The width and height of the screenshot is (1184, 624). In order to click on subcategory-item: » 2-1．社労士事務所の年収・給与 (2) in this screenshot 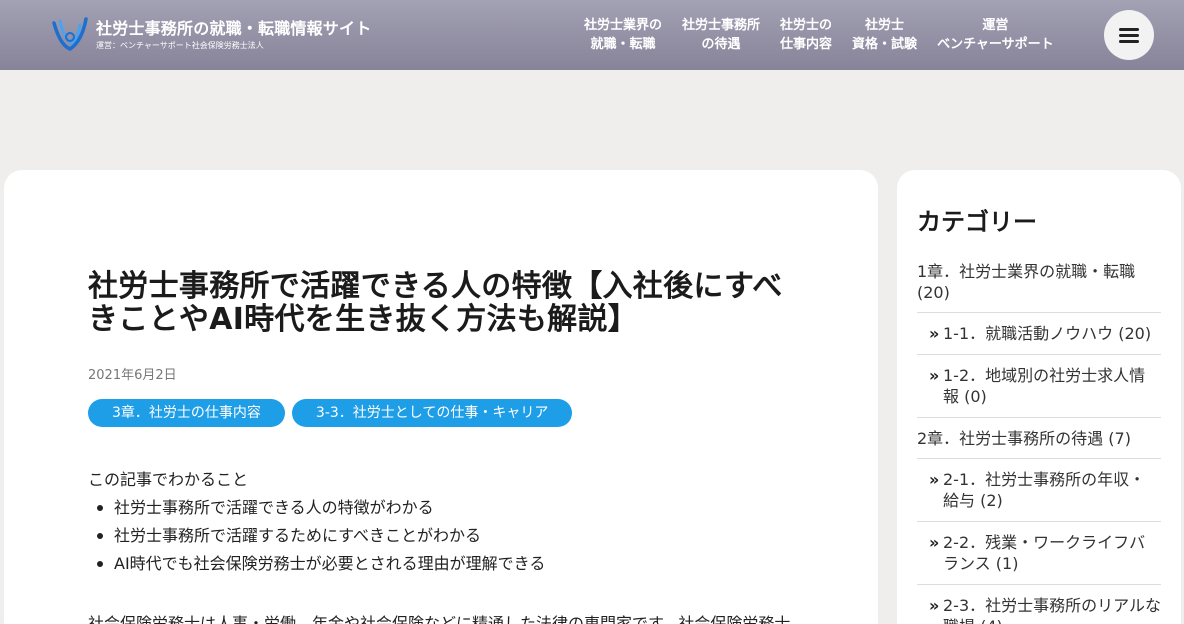, I will do `click(1039, 490)`.